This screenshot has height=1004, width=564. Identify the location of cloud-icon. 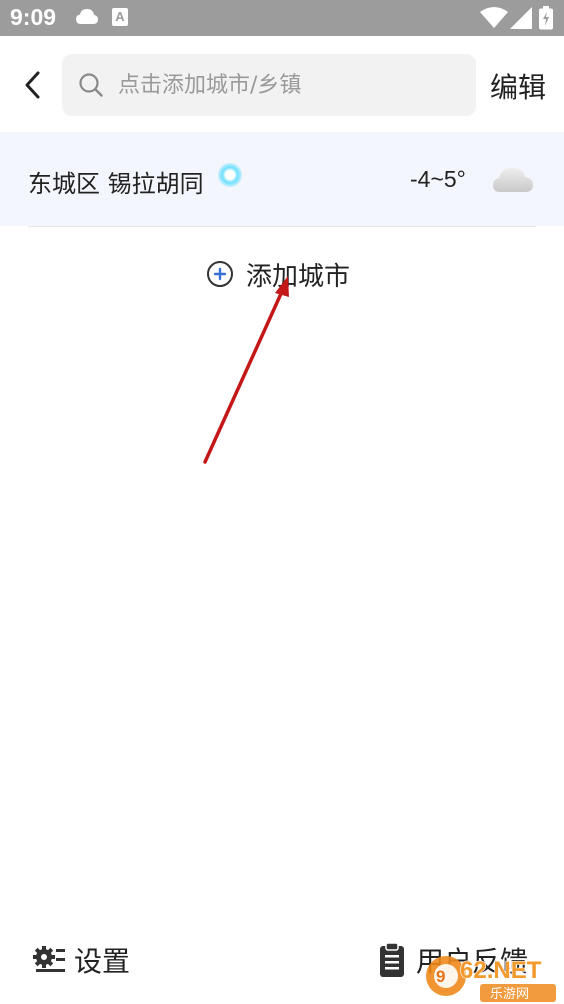
(513, 180).